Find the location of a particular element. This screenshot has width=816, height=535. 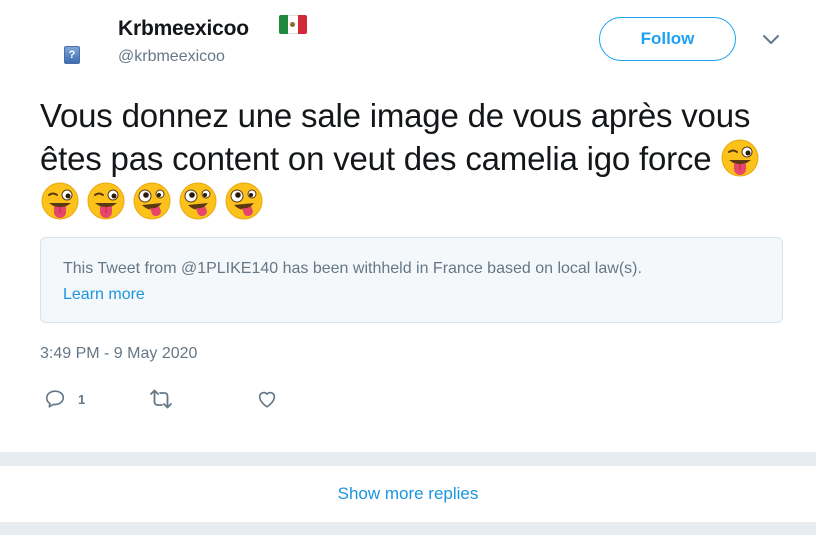

follow-button: Follow is located at coordinates (667, 39).